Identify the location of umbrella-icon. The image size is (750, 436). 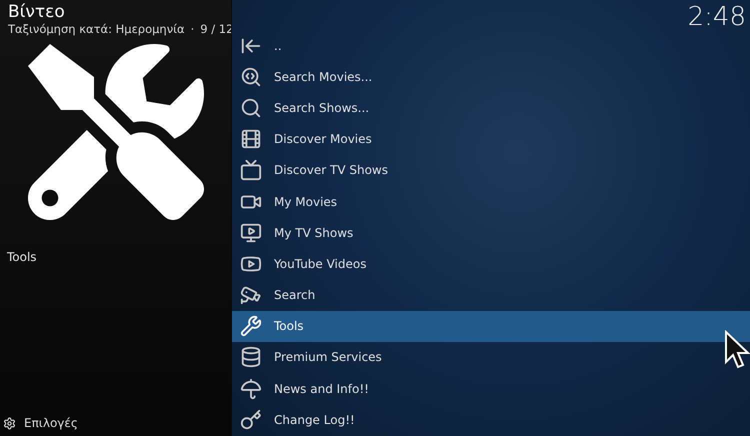
(251, 389).